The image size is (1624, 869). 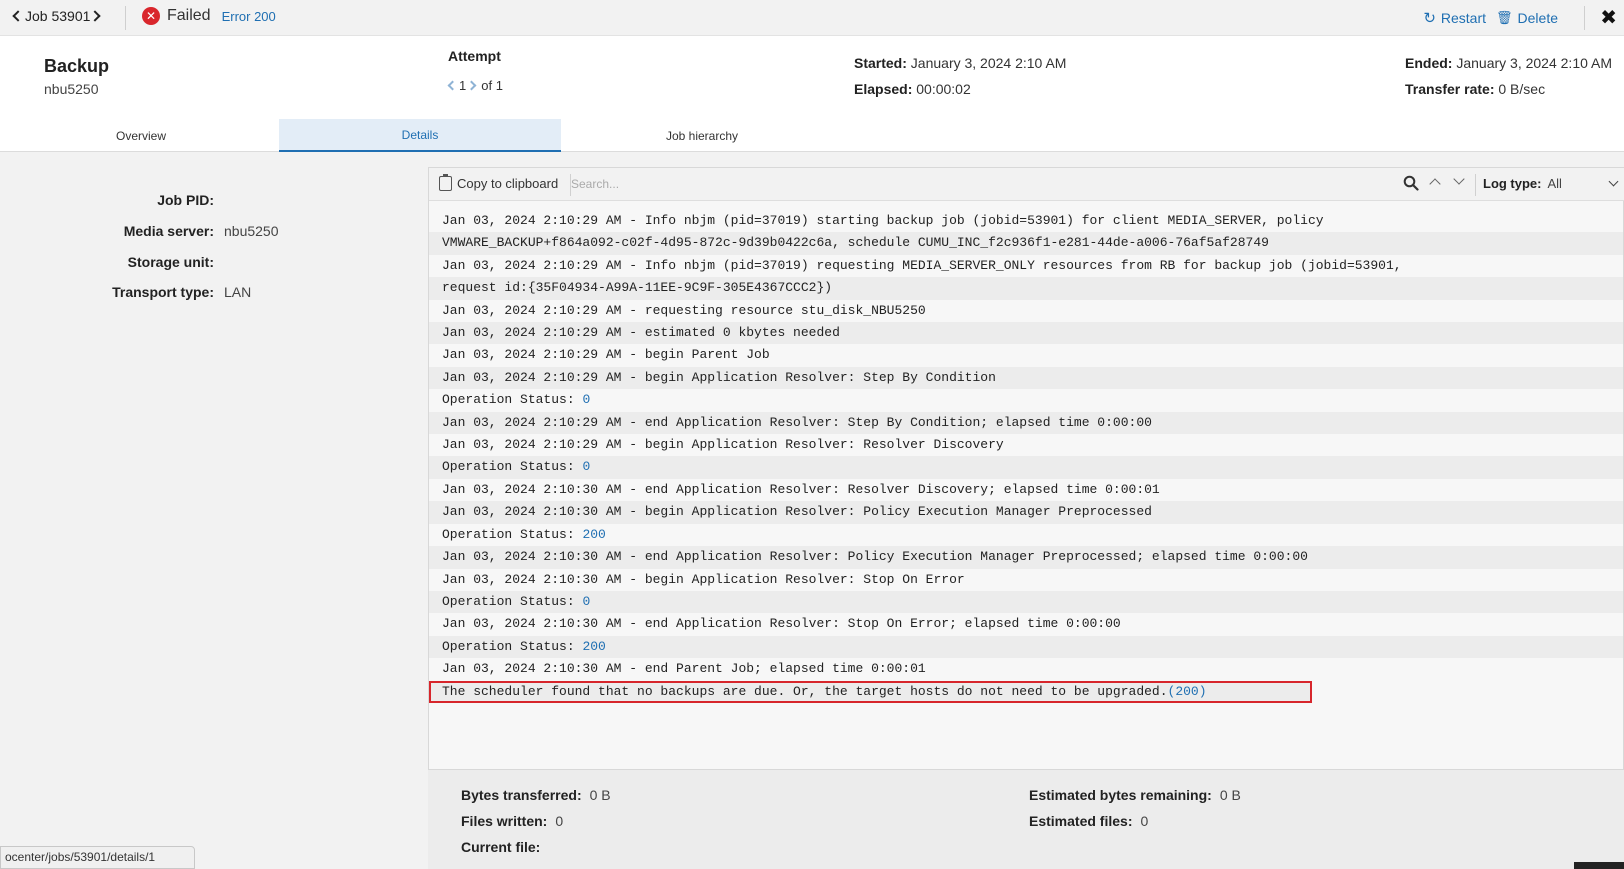 I want to click on files-written-value: 0, so click(x=559, y=821).